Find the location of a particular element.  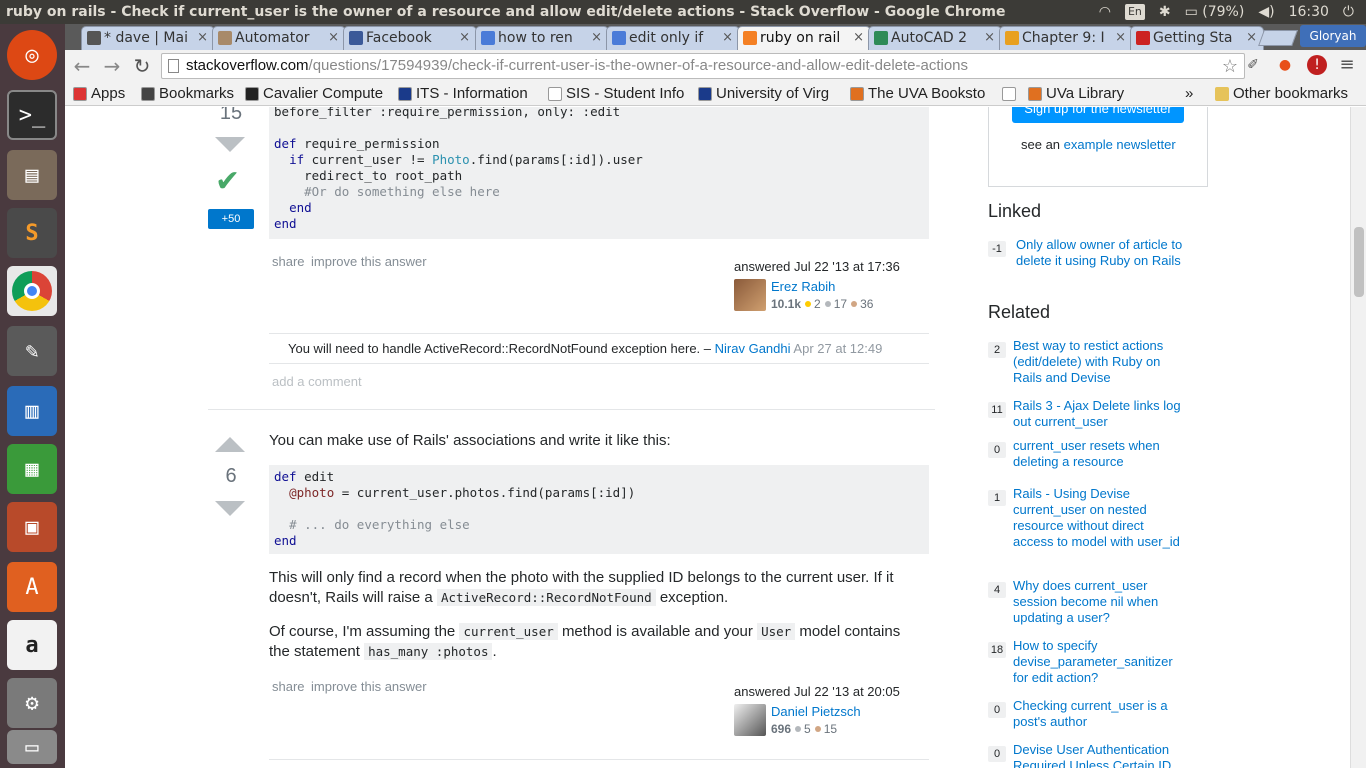

libreoffice-calc-icon: ▦ is located at coordinates (32, 469).